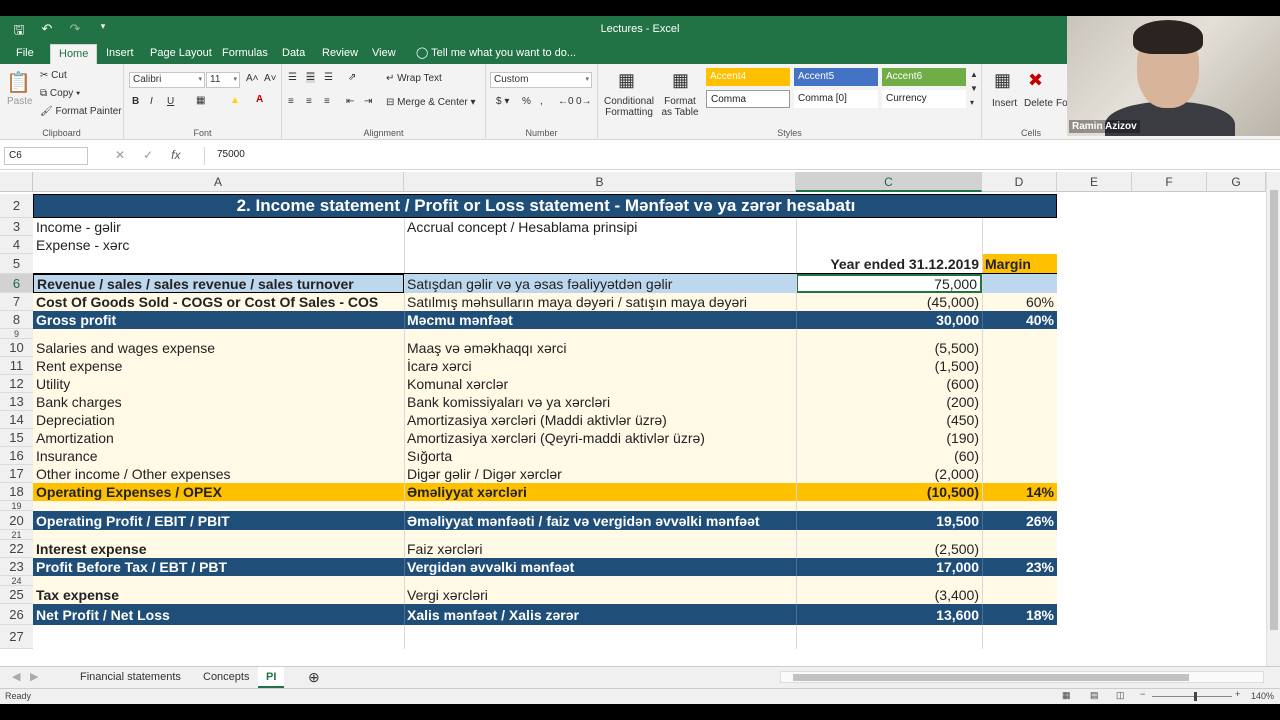 The image size is (1280, 720). I want to click on cell-b: Sığorta, so click(600, 456).